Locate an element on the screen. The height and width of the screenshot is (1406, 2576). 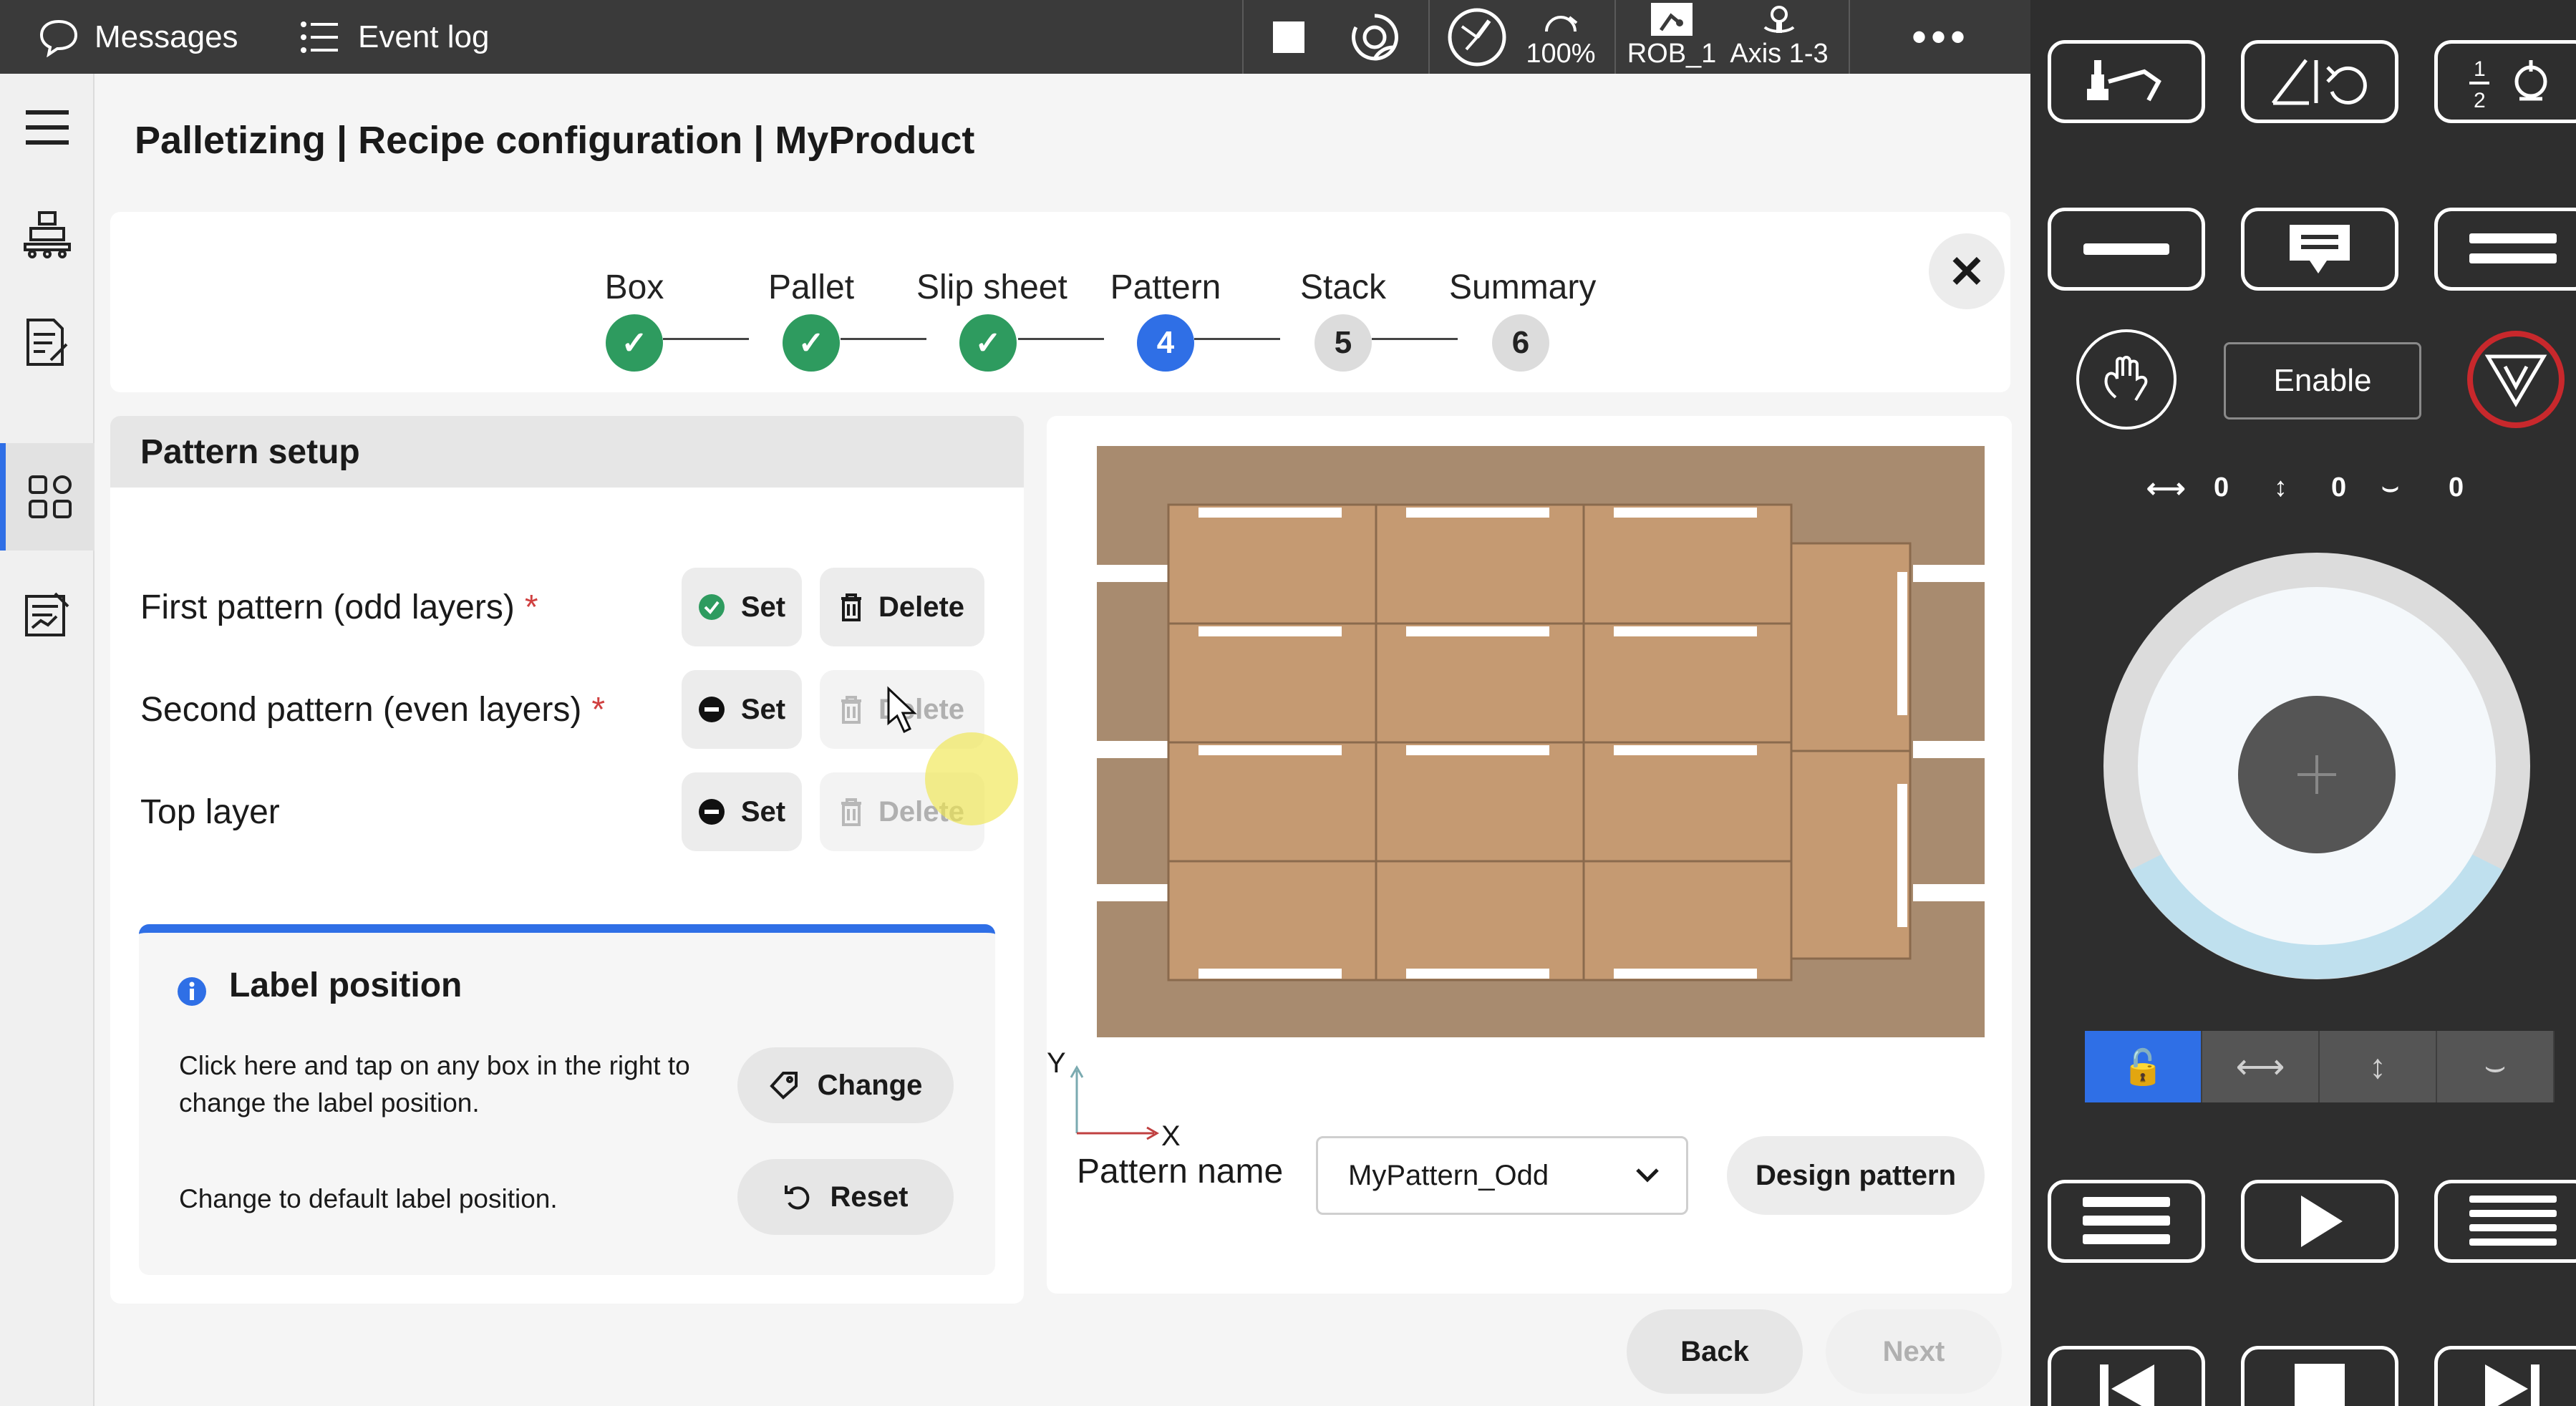
step-slip-sheet: Slip sheet ✓ is located at coordinates (991, 292).